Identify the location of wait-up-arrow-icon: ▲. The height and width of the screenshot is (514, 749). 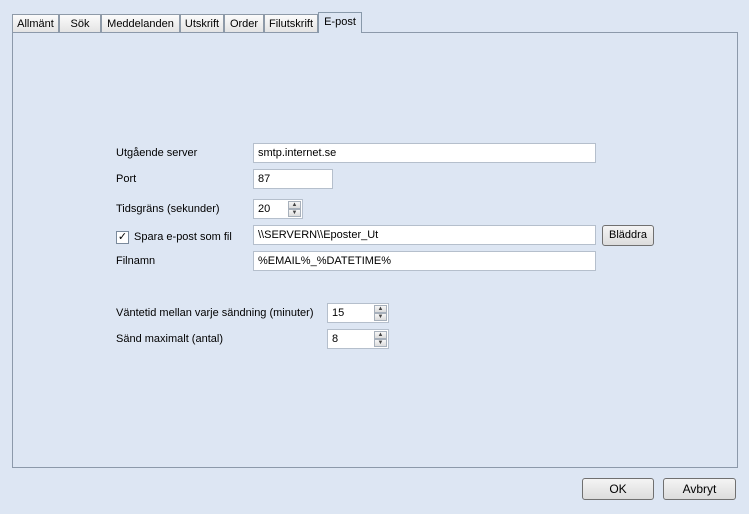
(380, 309).